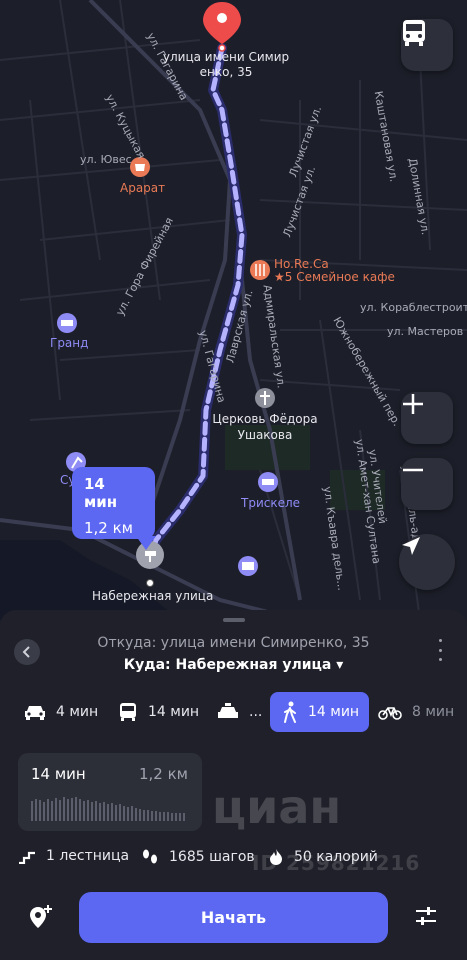 Image resolution: width=467 pixels, height=960 pixels. I want to click on mode-car: 4 мин, so click(61, 712).